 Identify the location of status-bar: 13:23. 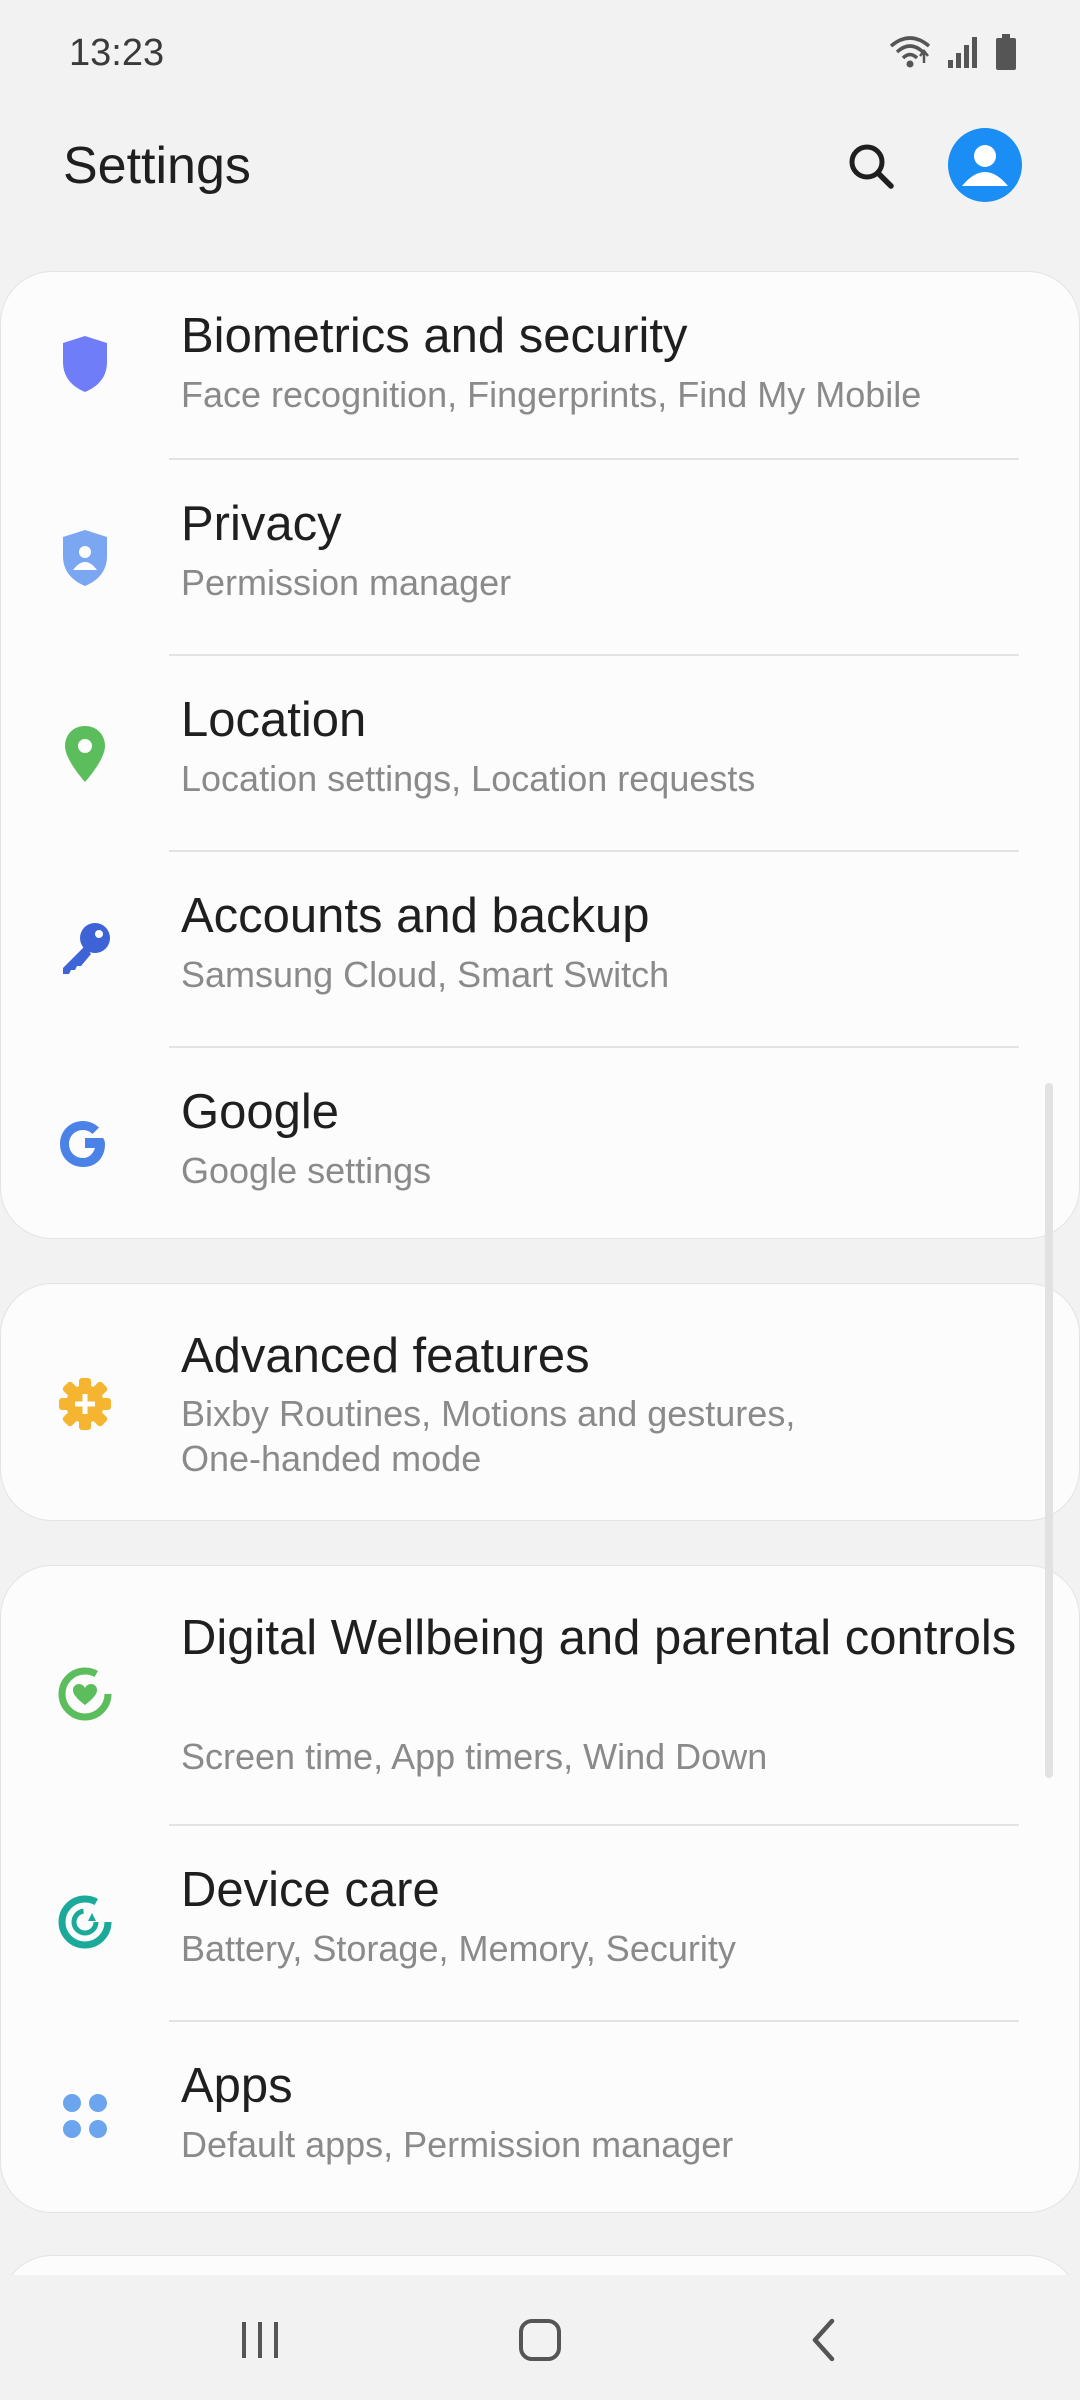
(540, 55).